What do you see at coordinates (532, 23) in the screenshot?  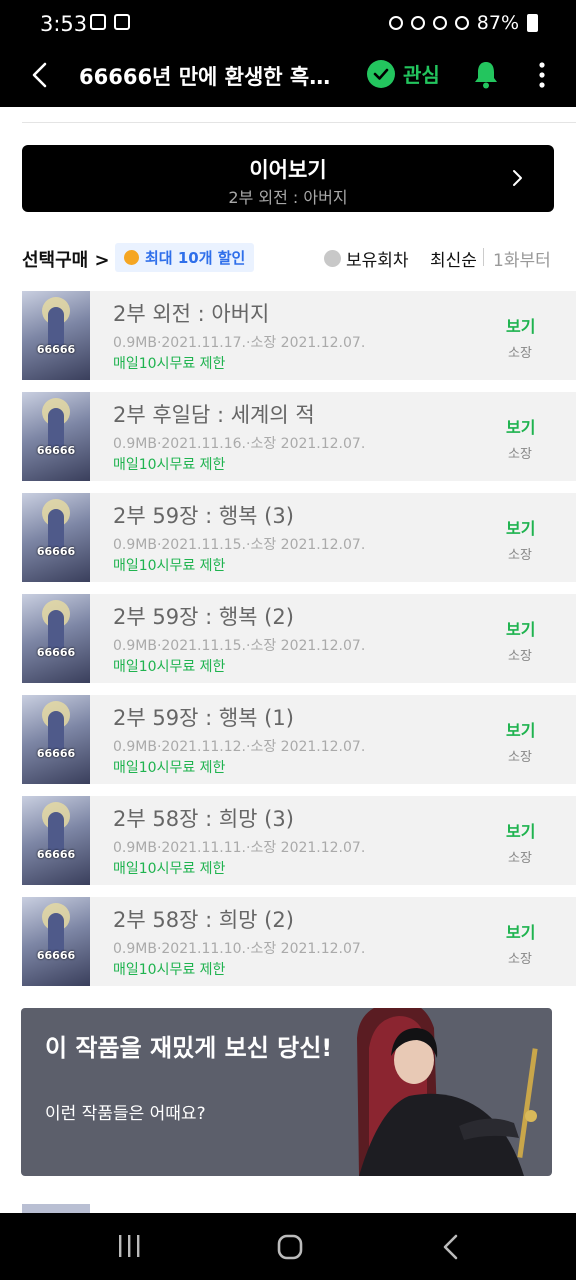 I see `battery-icon` at bounding box center [532, 23].